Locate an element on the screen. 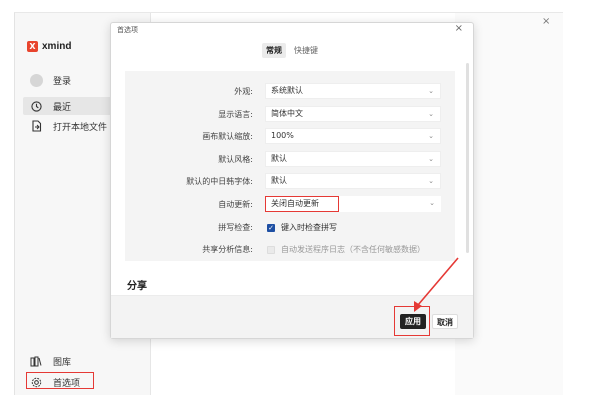 The width and height of the screenshot is (604, 395). tab-general: 常规 is located at coordinates (274, 50).